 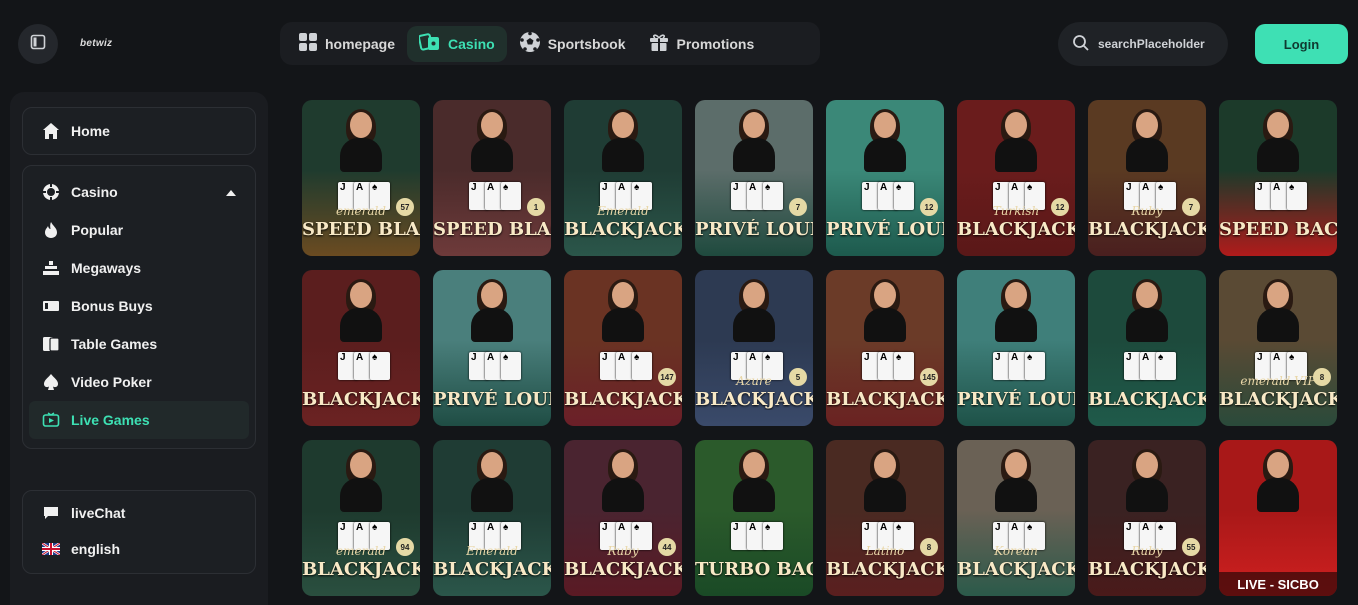 What do you see at coordinates (1016, 178) in the screenshot?
I see `game-tile: J A ♠ Turkish BLACKJACK 12` at bounding box center [1016, 178].